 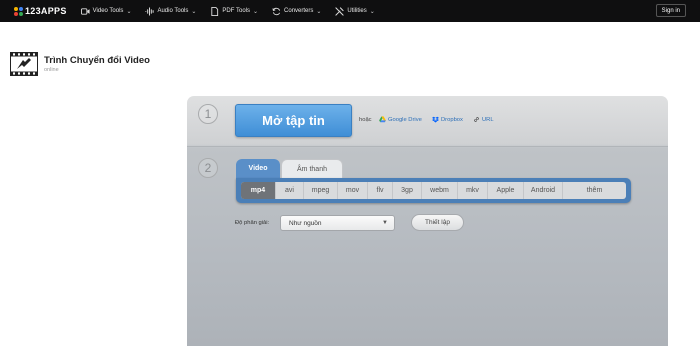 I want to click on format-apple: Apple, so click(x=506, y=190).